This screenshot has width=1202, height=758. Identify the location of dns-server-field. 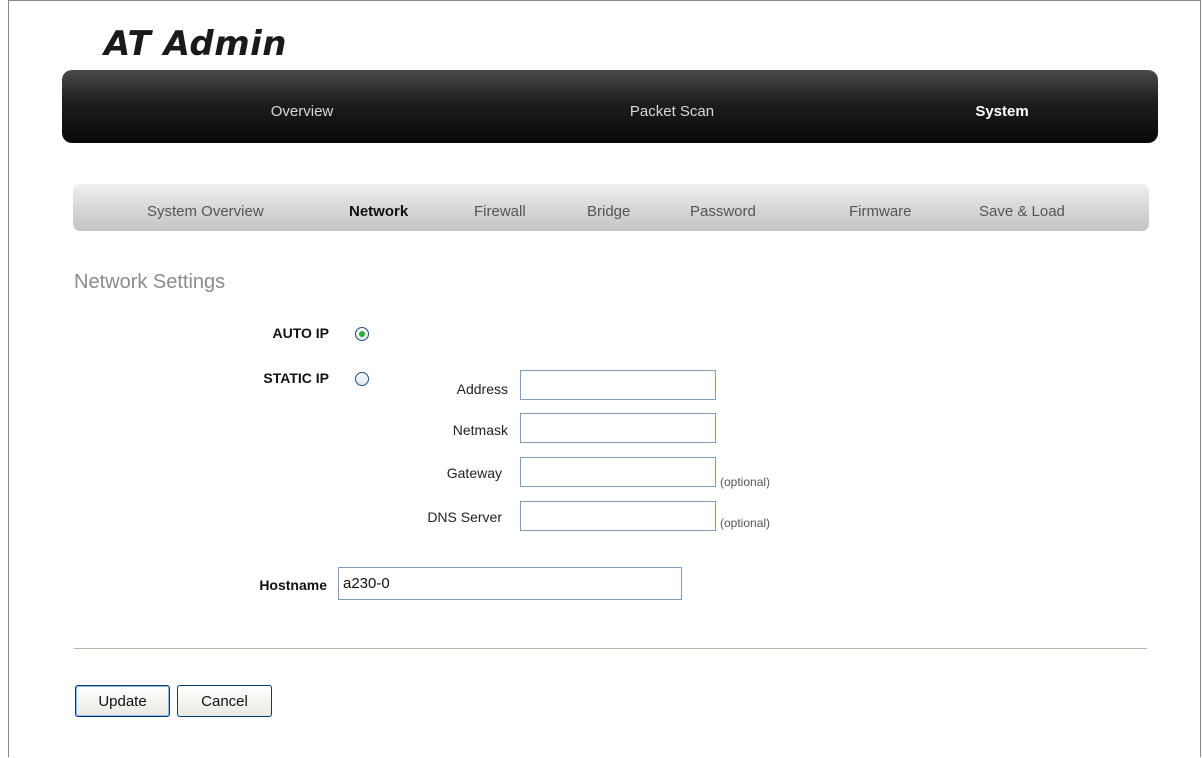
(618, 516).